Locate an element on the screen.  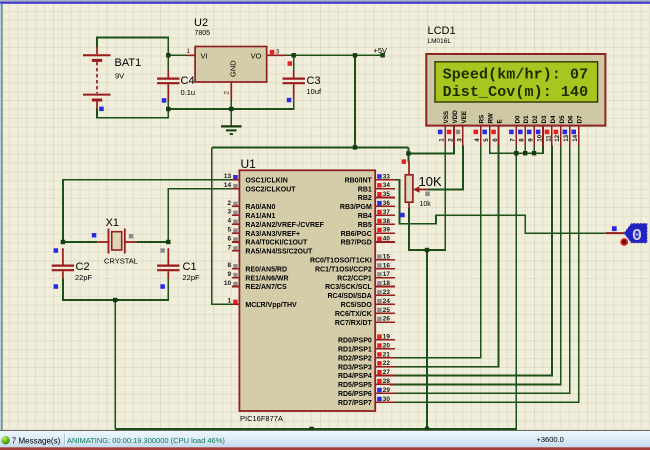
svg-text: RD1/PSP1 is located at coordinates (355, 350).